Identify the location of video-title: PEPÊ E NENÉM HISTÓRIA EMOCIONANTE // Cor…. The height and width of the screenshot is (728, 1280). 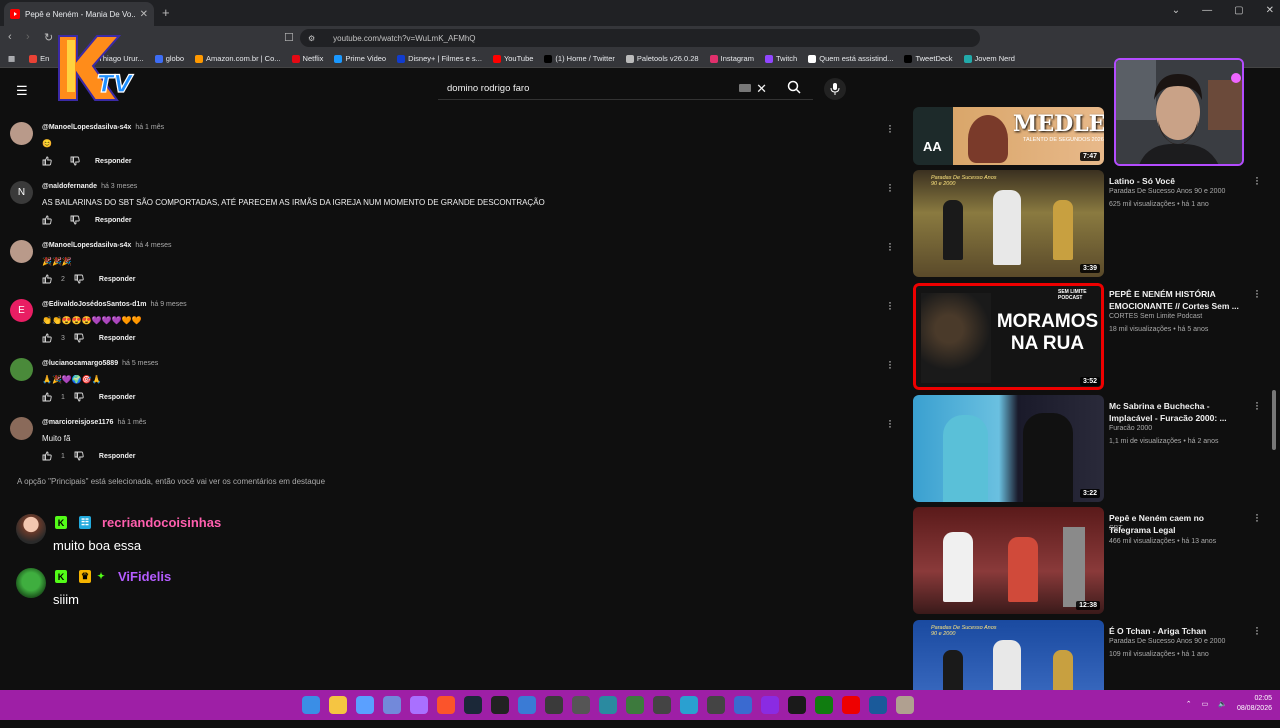
(1176, 300).